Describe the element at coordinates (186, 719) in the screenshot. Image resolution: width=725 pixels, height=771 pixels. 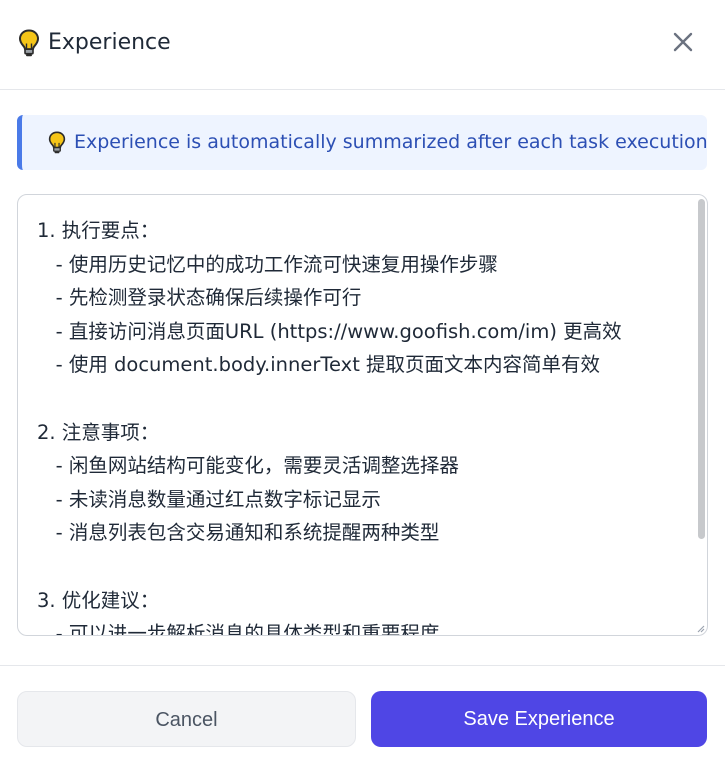
I see `cancel-button: Cancel` at that location.